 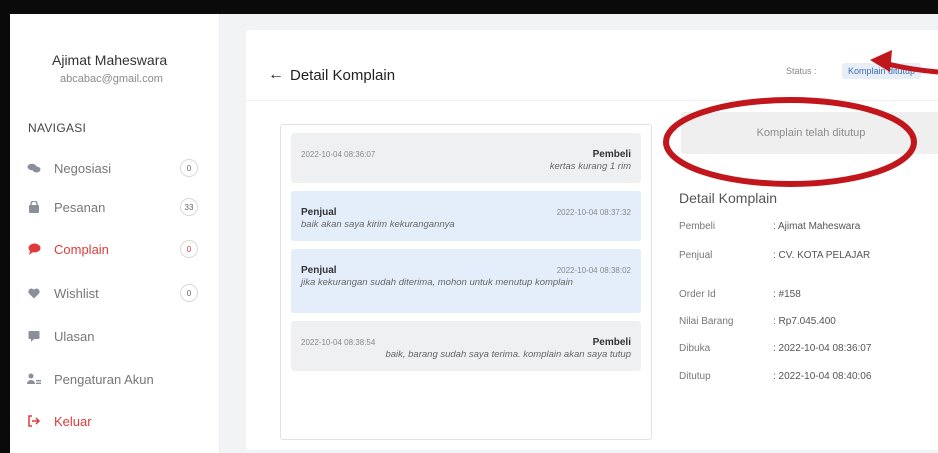 What do you see at coordinates (338, 342) in the screenshot?
I see `message-timestamp: 2022-10-04 08:38:54` at bounding box center [338, 342].